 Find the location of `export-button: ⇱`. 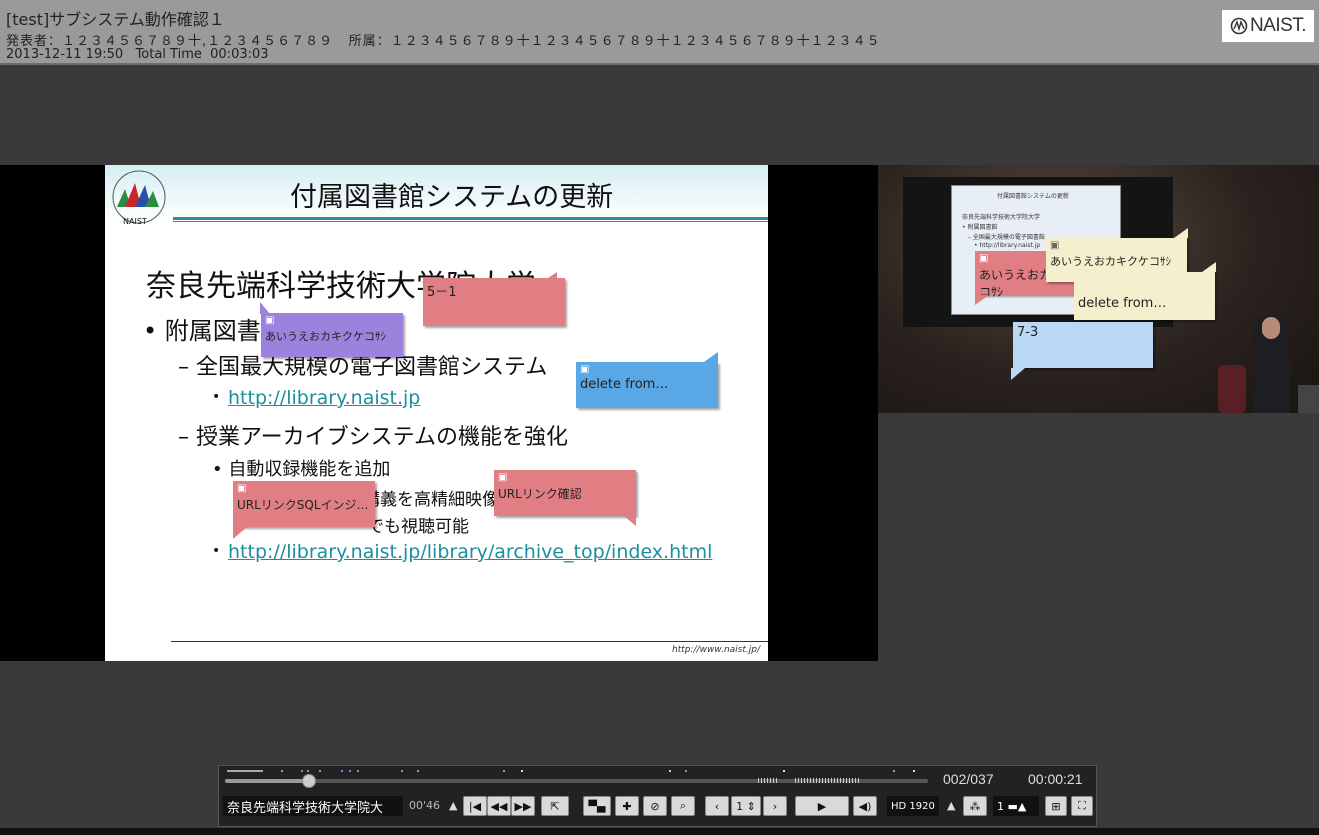

export-button: ⇱ is located at coordinates (555, 806).